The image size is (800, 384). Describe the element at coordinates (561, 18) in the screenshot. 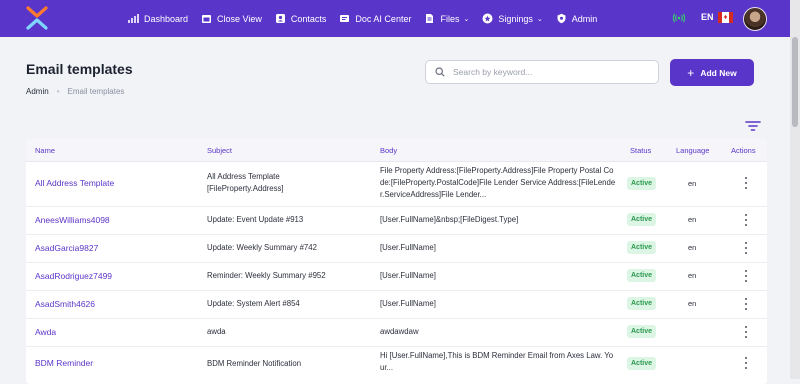

I see `shield-icon` at that location.